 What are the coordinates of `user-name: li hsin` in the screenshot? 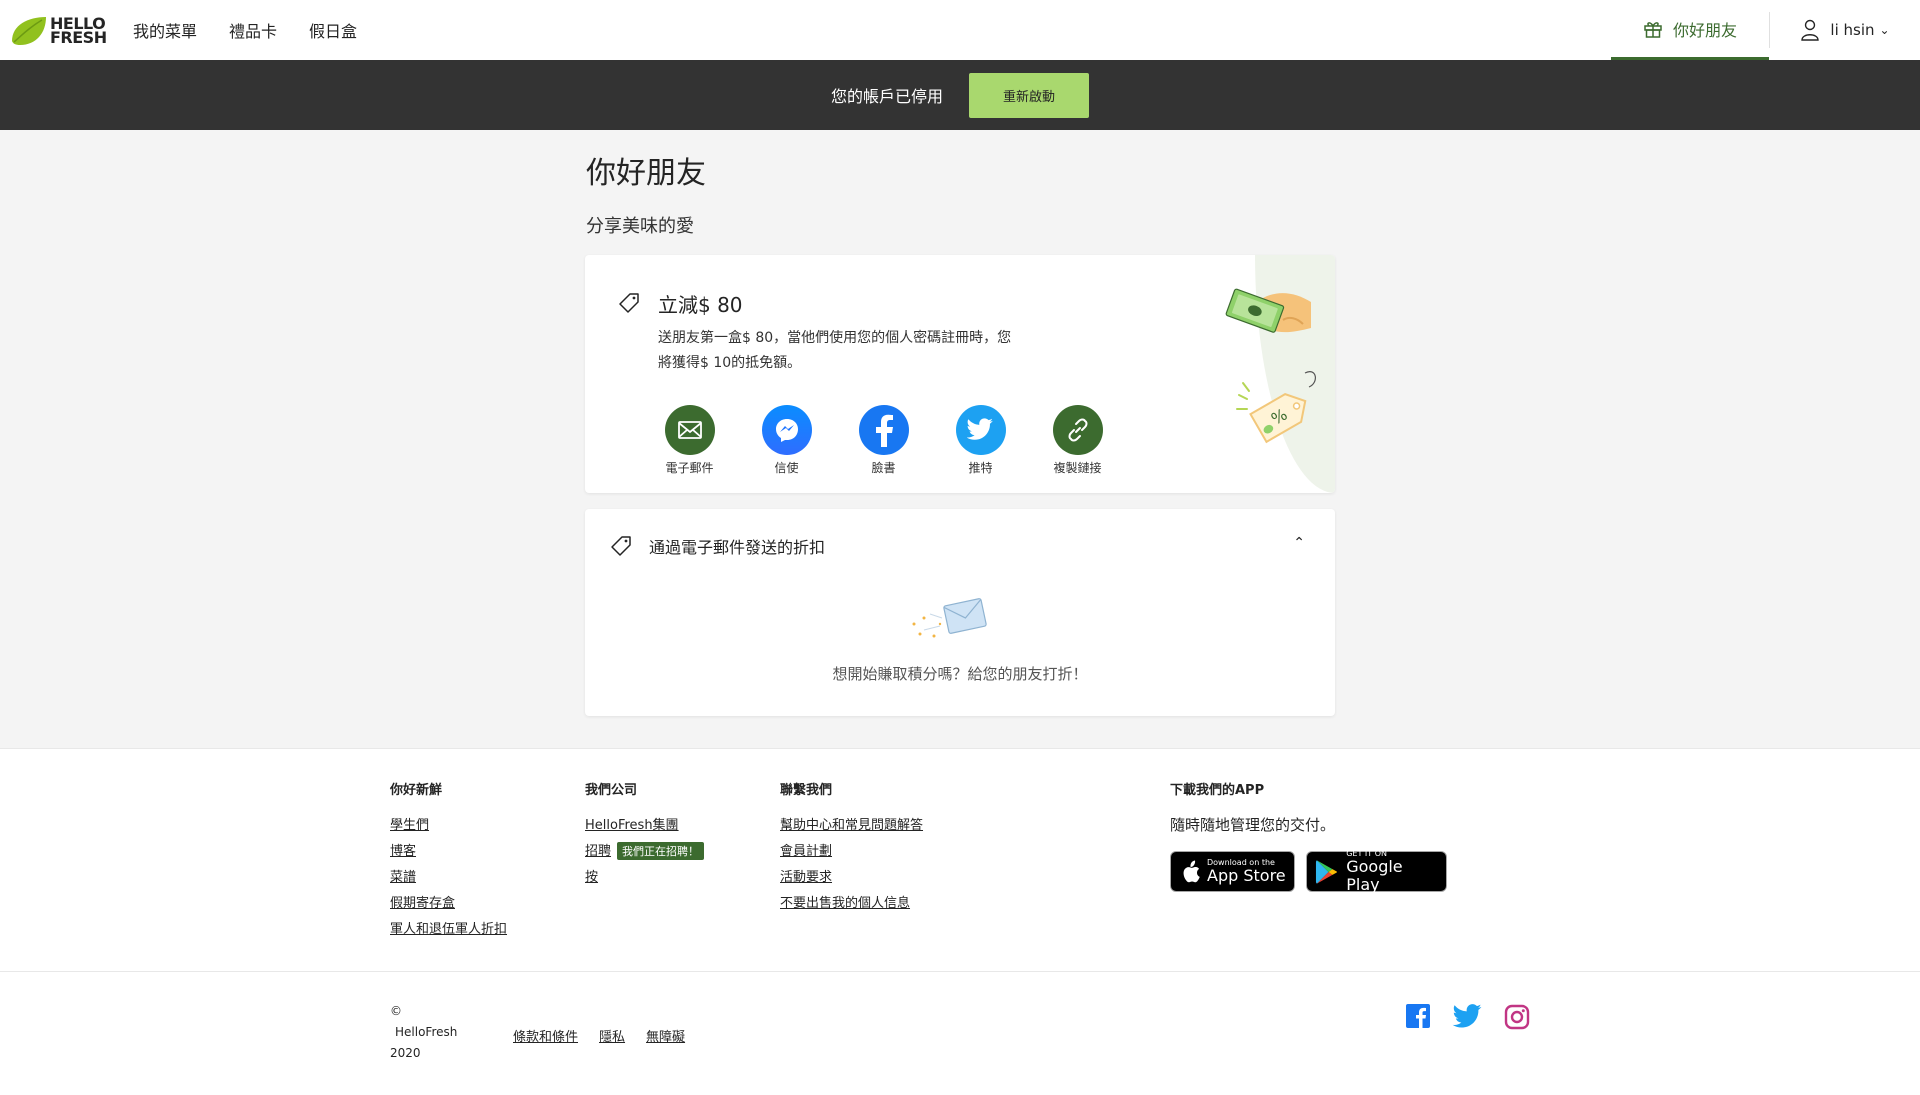 It's located at (1852, 30).